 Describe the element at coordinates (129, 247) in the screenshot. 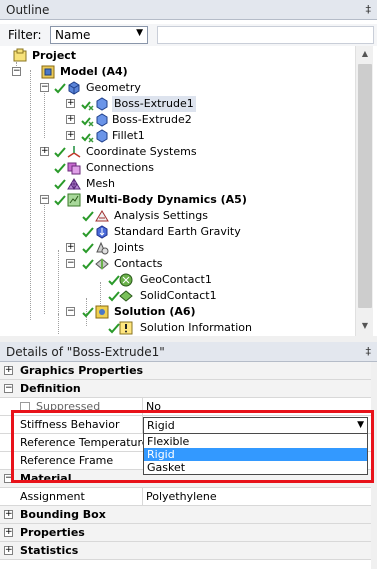

I see `tree-item-label: Joints` at that location.